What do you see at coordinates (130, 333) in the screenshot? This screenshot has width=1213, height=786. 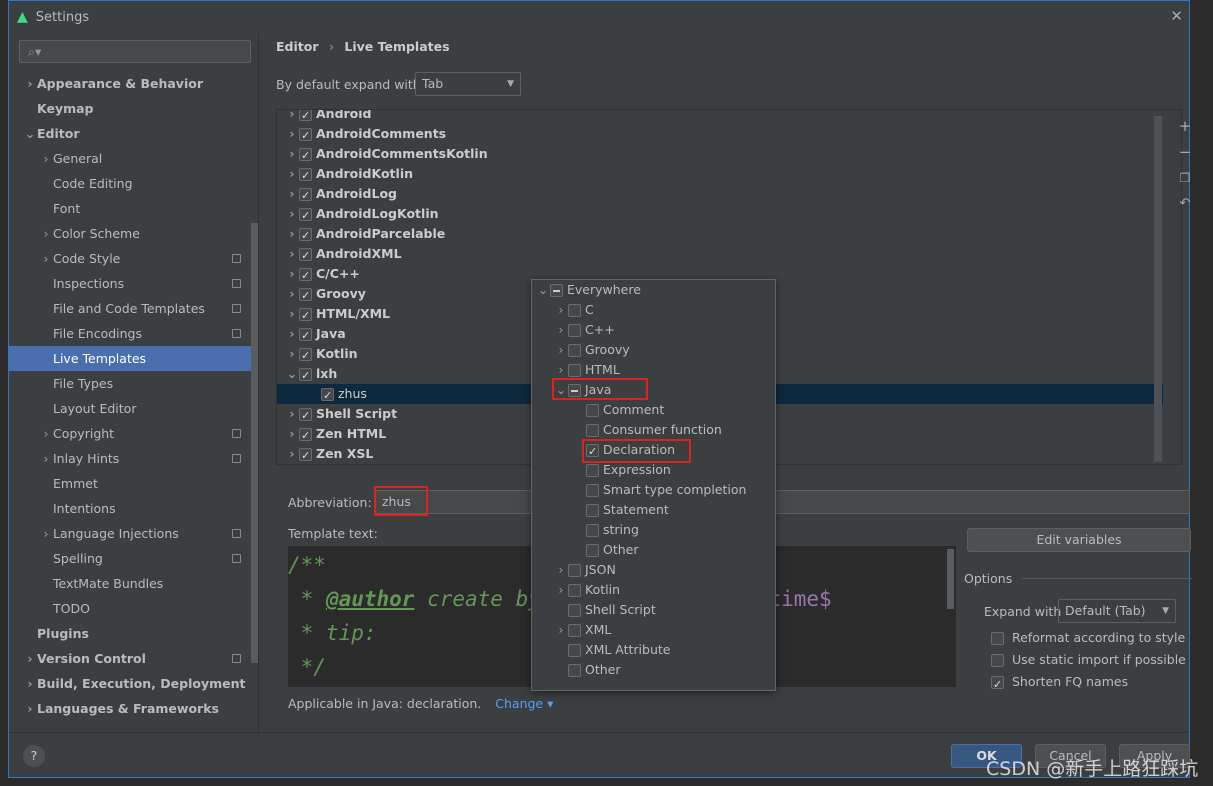 I see `sidebar-item-file-encodings: File Encodings` at bounding box center [130, 333].